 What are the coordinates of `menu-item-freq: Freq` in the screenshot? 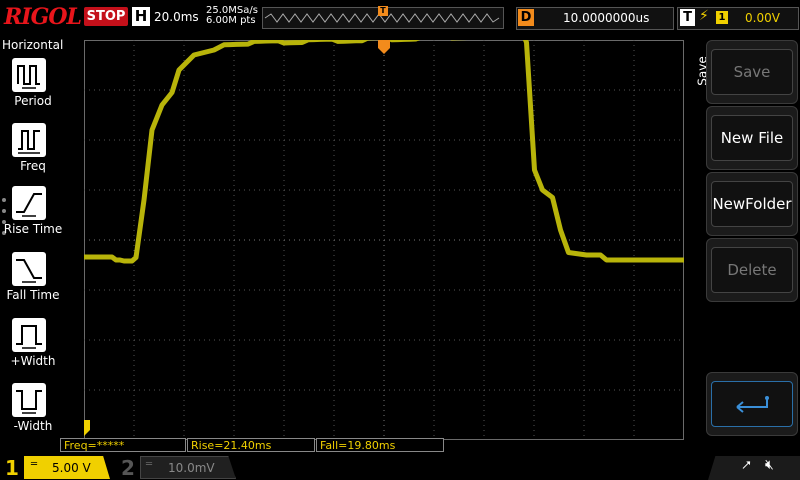 It's located at (33, 148).